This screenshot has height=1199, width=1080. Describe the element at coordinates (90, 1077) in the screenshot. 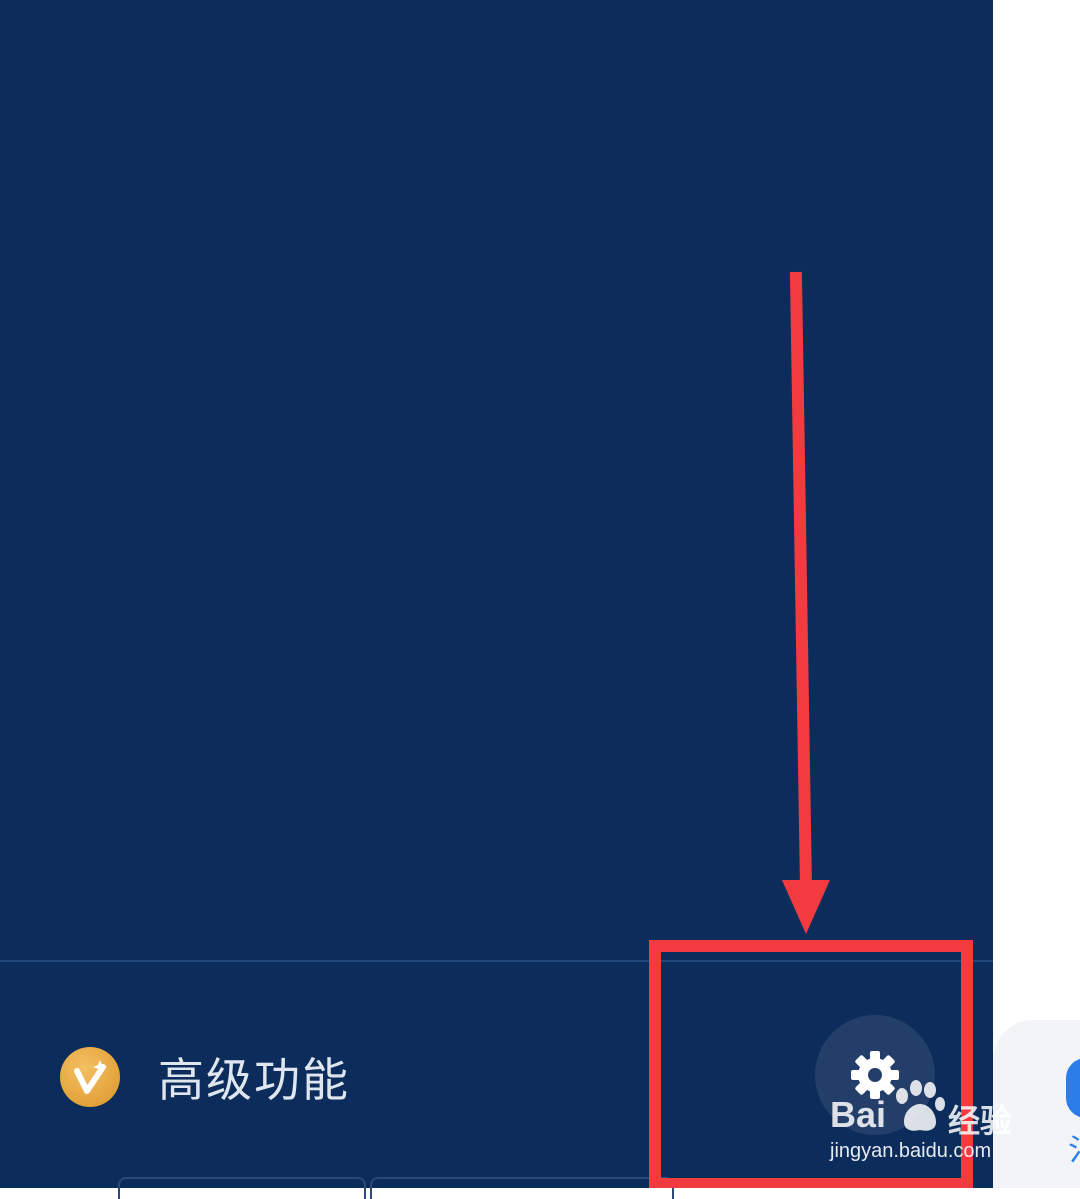

I see `vip-badge-icon` at that location.